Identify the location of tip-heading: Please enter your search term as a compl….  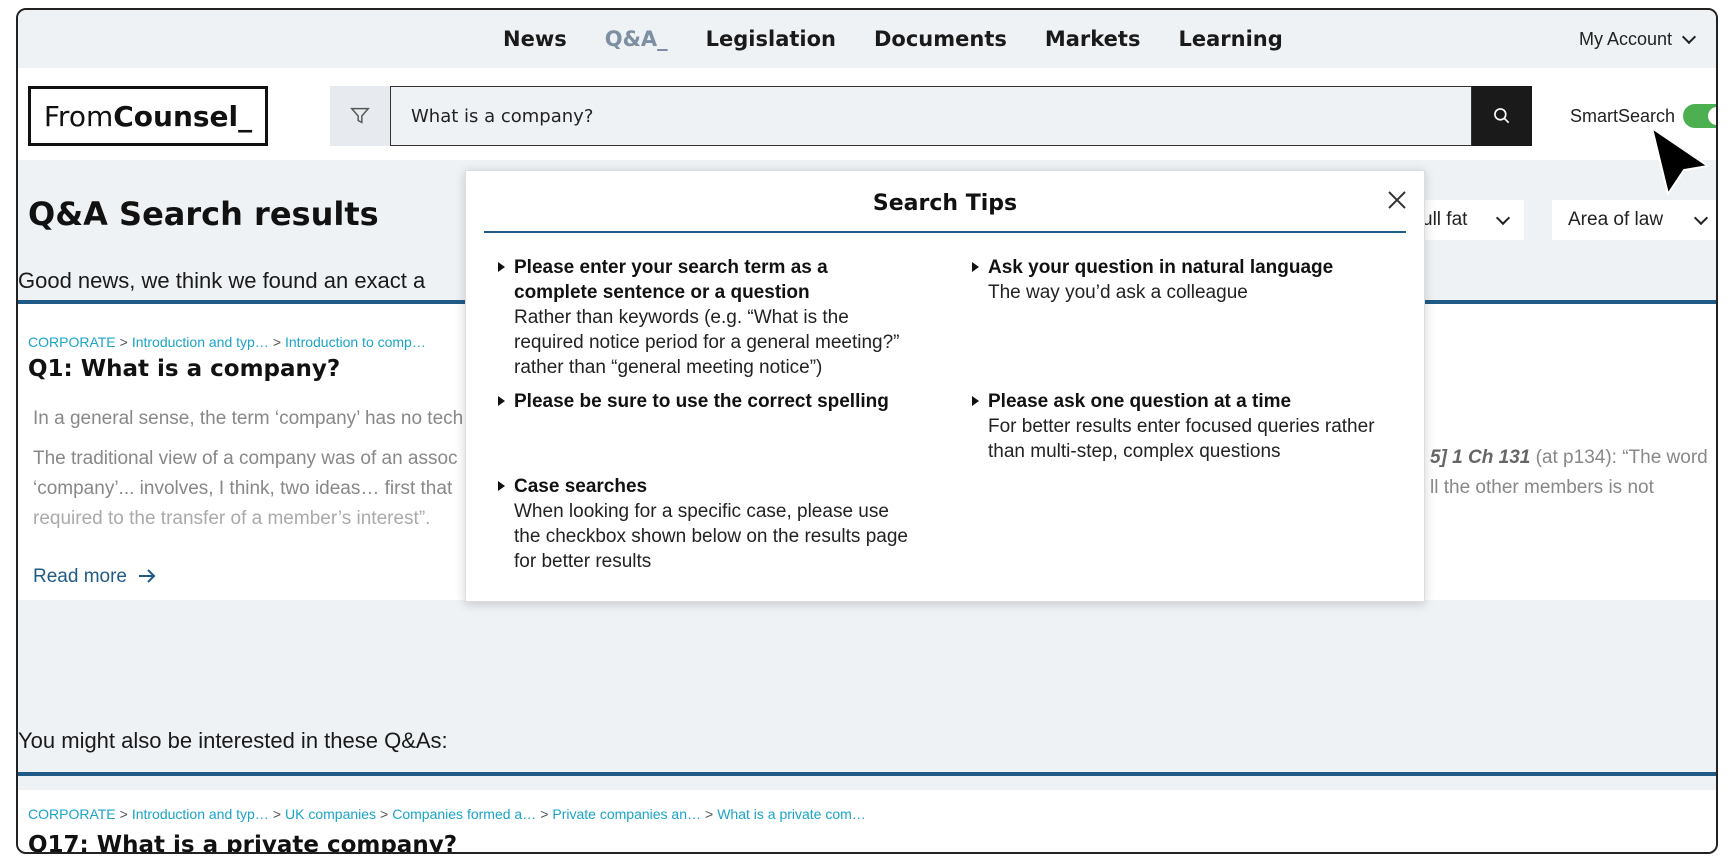
(706, 280).